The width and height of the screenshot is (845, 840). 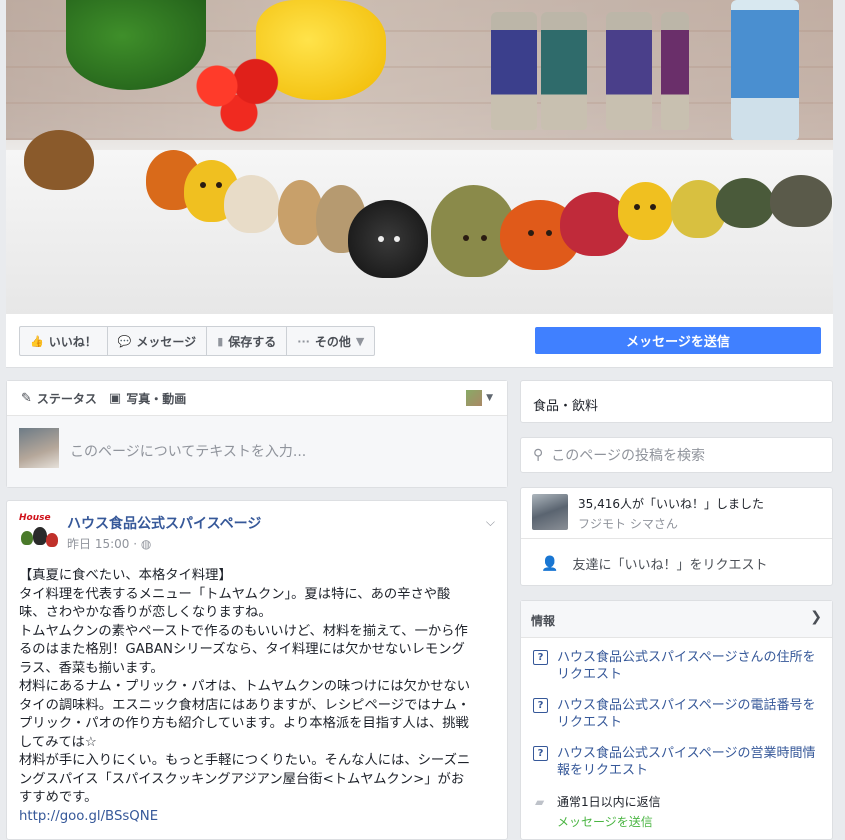 What do you see at coordinates (676, 619) in the screenshot?
I see `about-header: 情報 ❯` at bounding box center [676, 619].